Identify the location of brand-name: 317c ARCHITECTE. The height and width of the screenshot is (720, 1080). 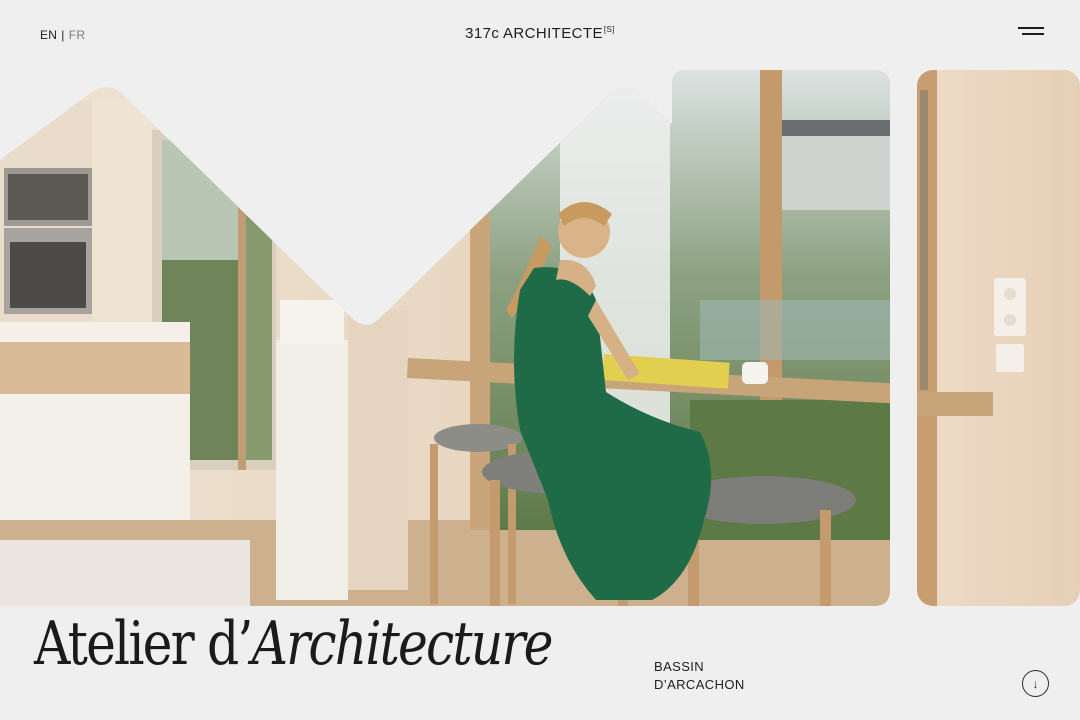
(534, 33).